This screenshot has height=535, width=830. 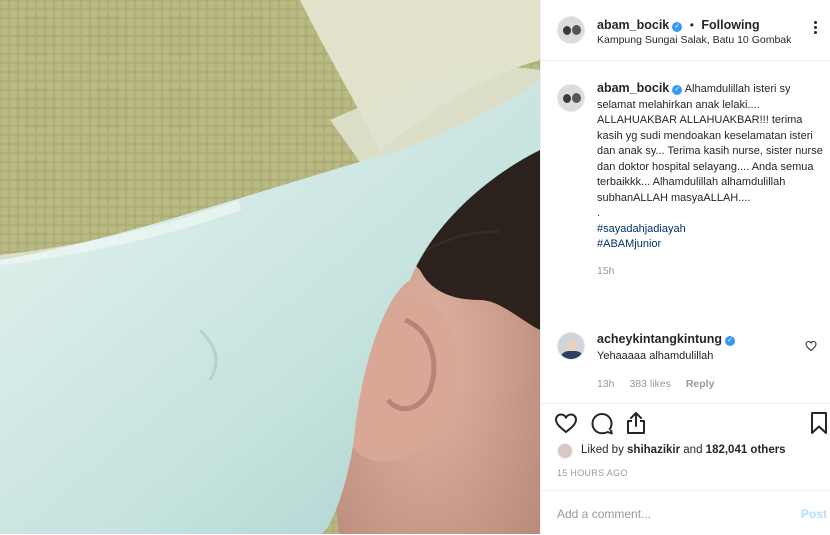 I want to click on add-comment-bar: Post, so click(x=685, y=512).